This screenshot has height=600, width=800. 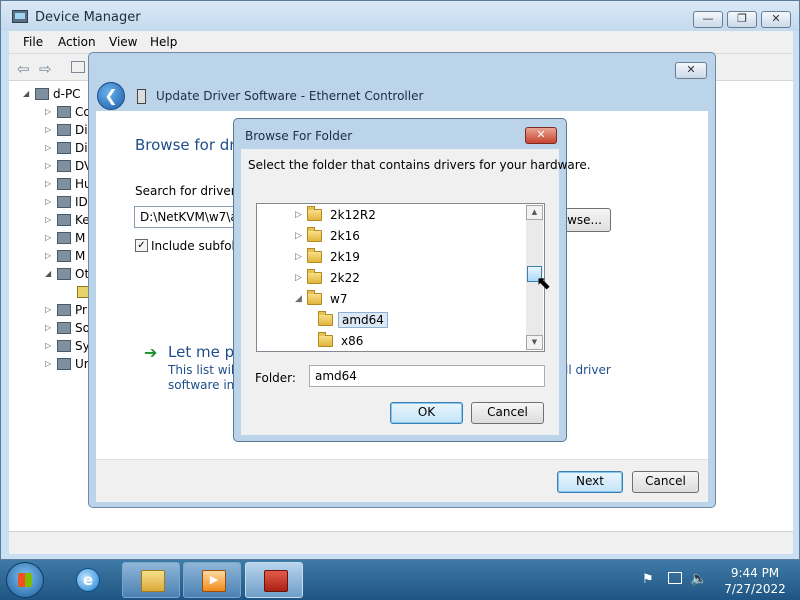 I want to click on mouse-cursor-icon: ⬉, so click(x=544, y=283).